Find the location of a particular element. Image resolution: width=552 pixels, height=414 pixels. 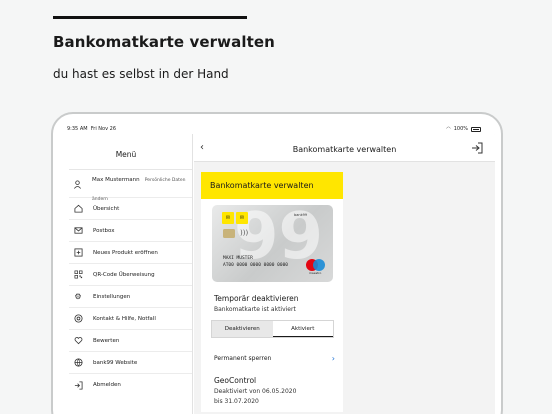

status-bar-right: ◠ 100% is located at coordinates (463, 129).